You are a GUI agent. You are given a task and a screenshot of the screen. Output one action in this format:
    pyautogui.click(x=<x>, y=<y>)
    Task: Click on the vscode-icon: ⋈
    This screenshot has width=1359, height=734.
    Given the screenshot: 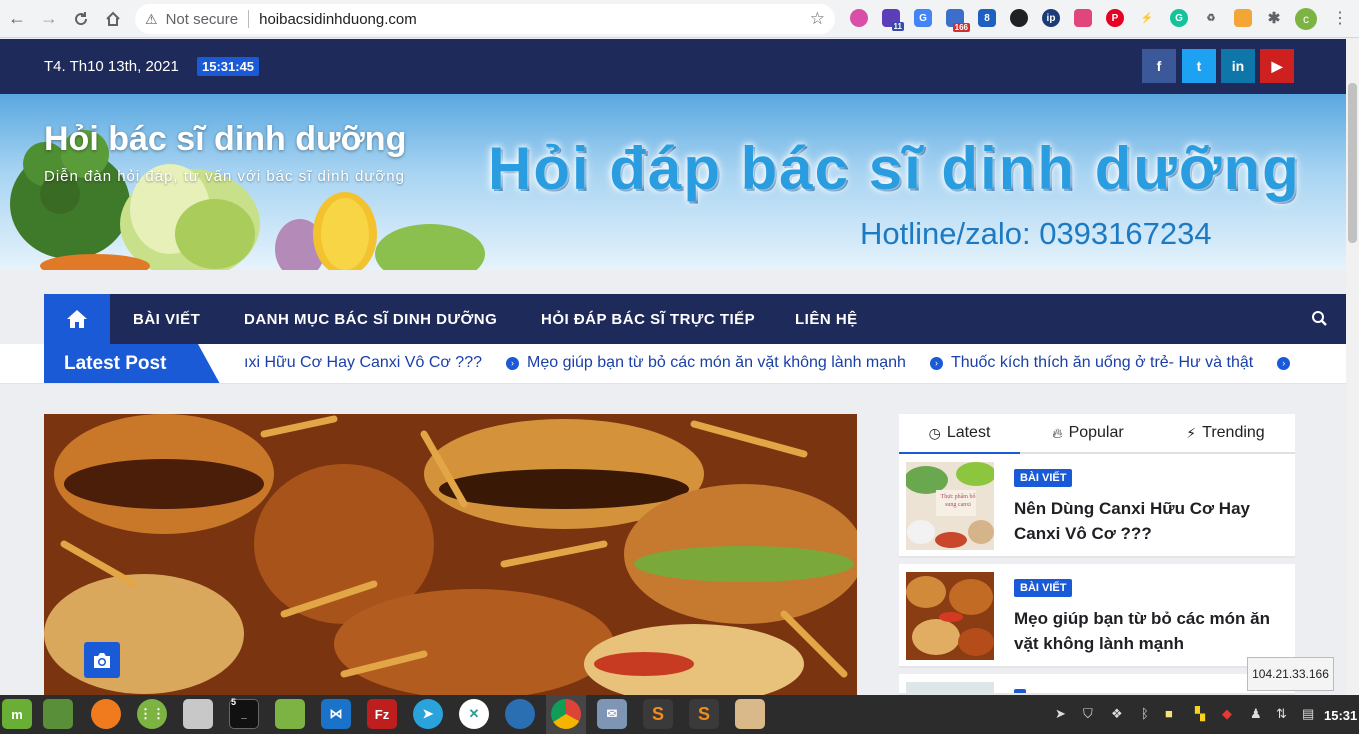 What is the action you would take?
    pyautogui.click(x=336, y=714)
    